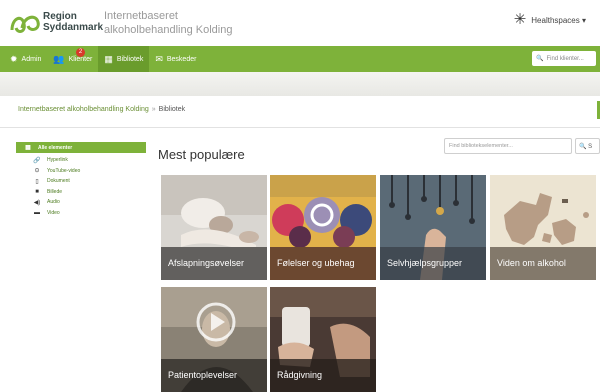 This screenshot has height=392, width=600. I want to click on sidebar-item-hyperlink: 🔗 Hyperlink, so click(81, 160).